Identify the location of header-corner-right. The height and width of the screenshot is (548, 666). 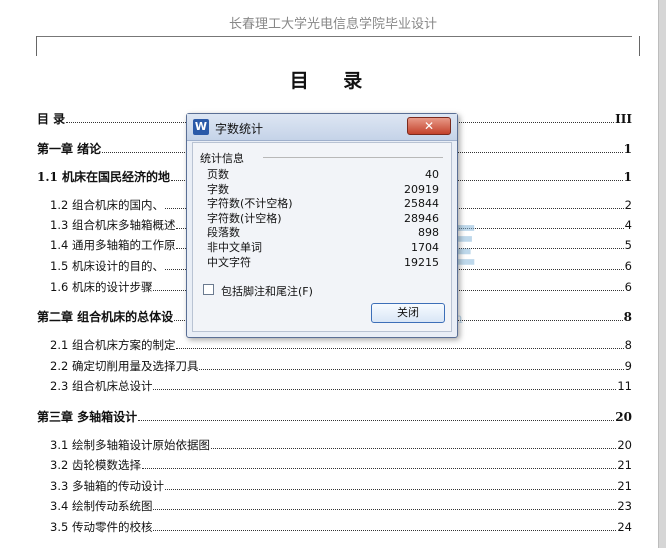
(635, 46).